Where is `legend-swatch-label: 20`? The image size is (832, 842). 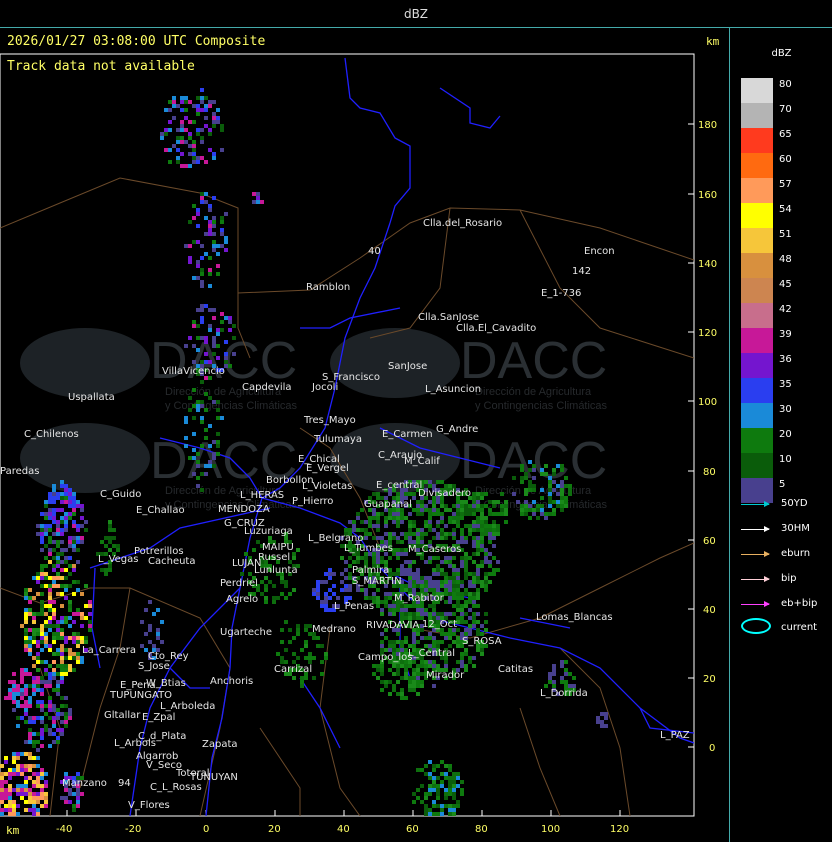 legend-swatch-label: 20 is located at coordinates (785, 434).